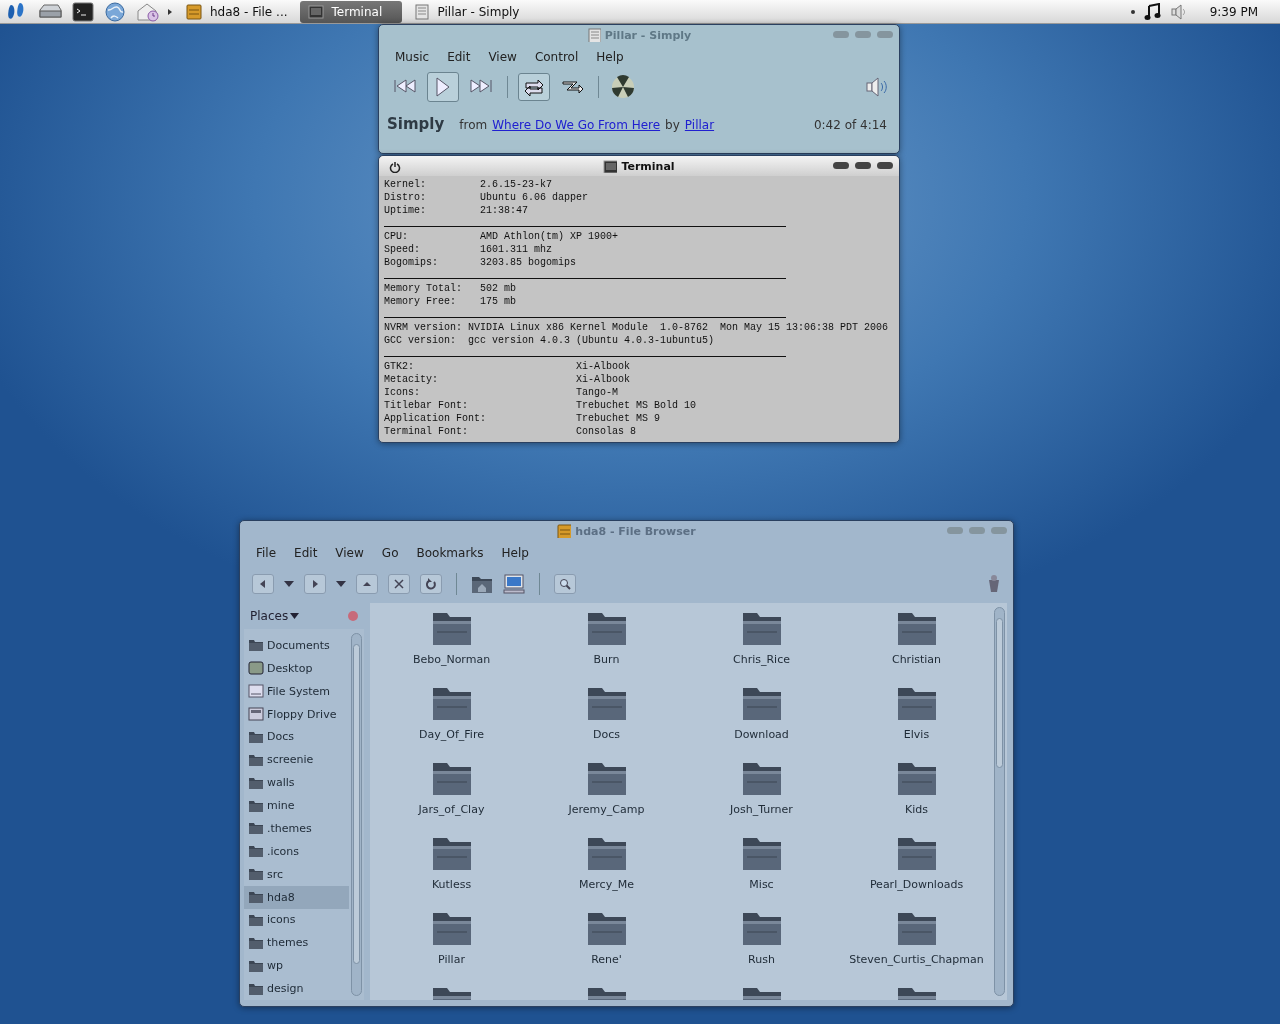 The image size is (1280, 1024). What do you see at coordinates (296, 645) in the screenshot?
I see `sidebar-item: Documents` at bounding box center [296, 645].